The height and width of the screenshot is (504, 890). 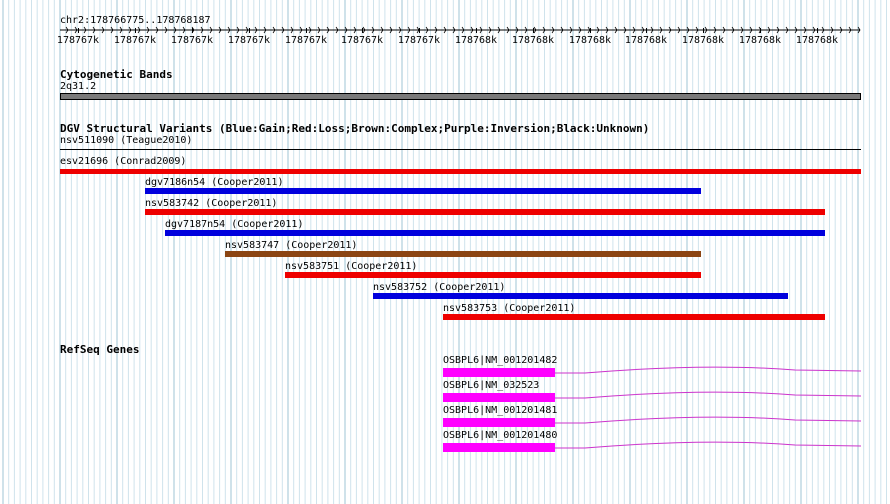 I want to click on dgv-variant-label: nsv583751 (Cooper2011), so click(x=351, y=266).